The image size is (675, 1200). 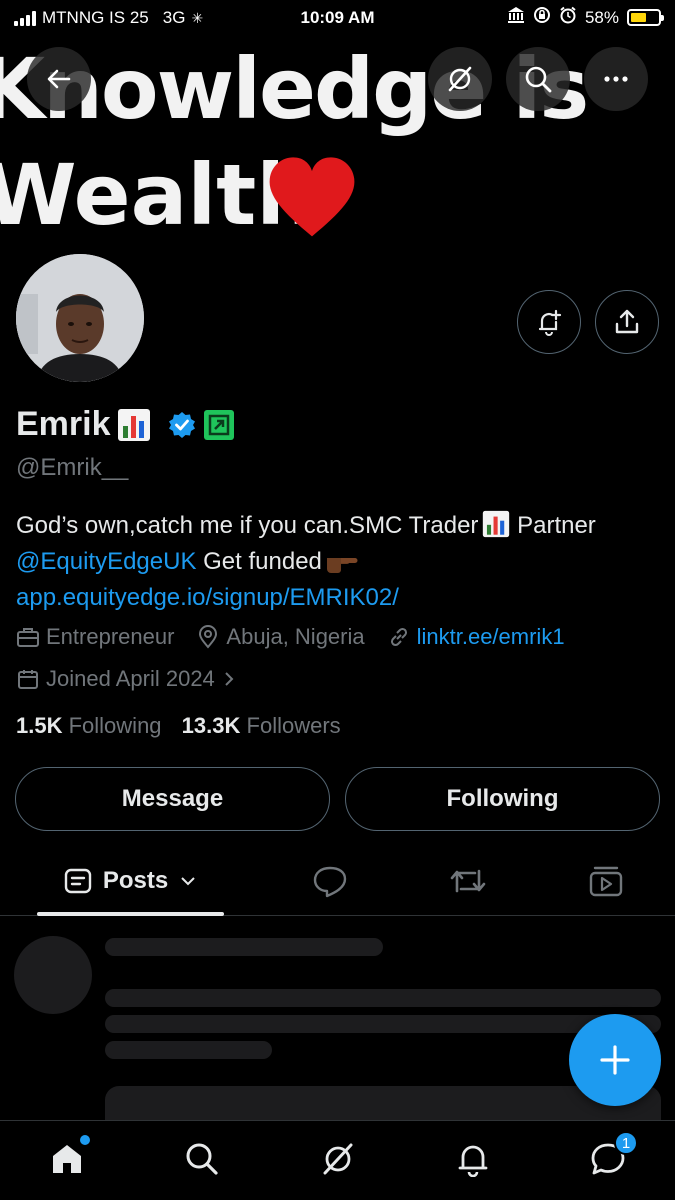 I want to click on posts-icon, so click(x=78, y=881).